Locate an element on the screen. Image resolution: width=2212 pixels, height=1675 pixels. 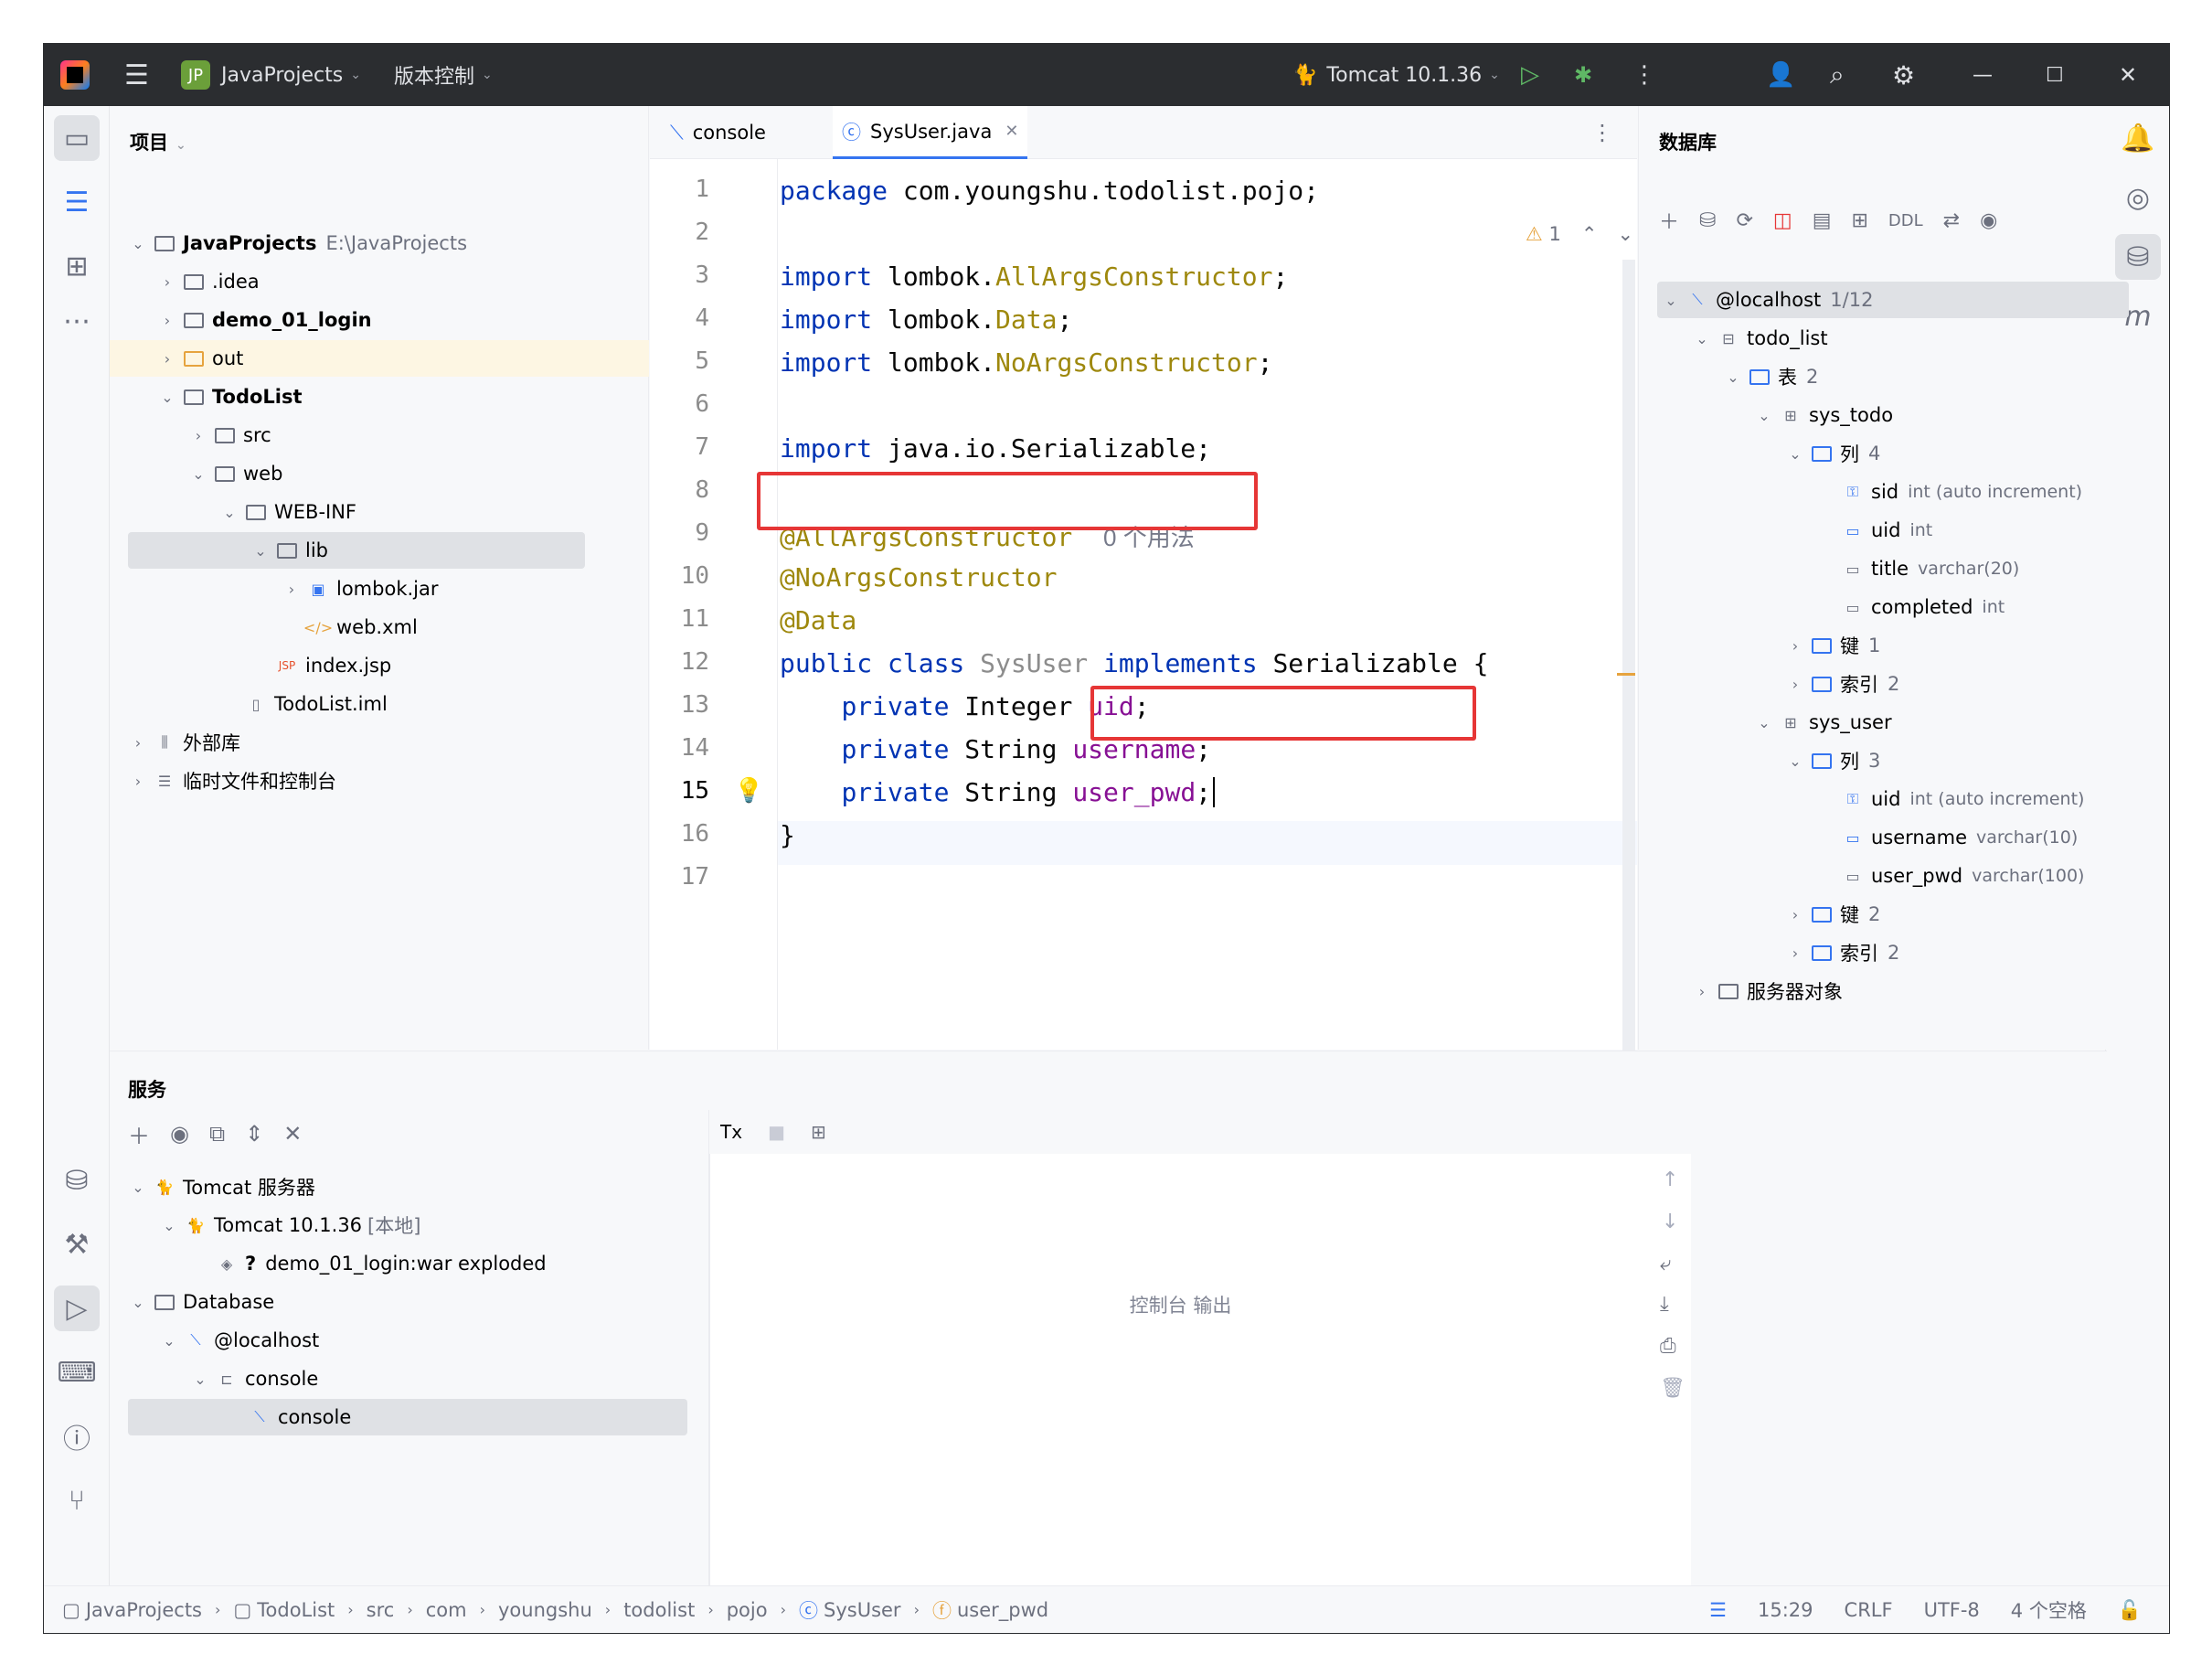
inspection-widget: ⚠ 1 ⌃ ⌄ is located at coordinates (1579, 234).